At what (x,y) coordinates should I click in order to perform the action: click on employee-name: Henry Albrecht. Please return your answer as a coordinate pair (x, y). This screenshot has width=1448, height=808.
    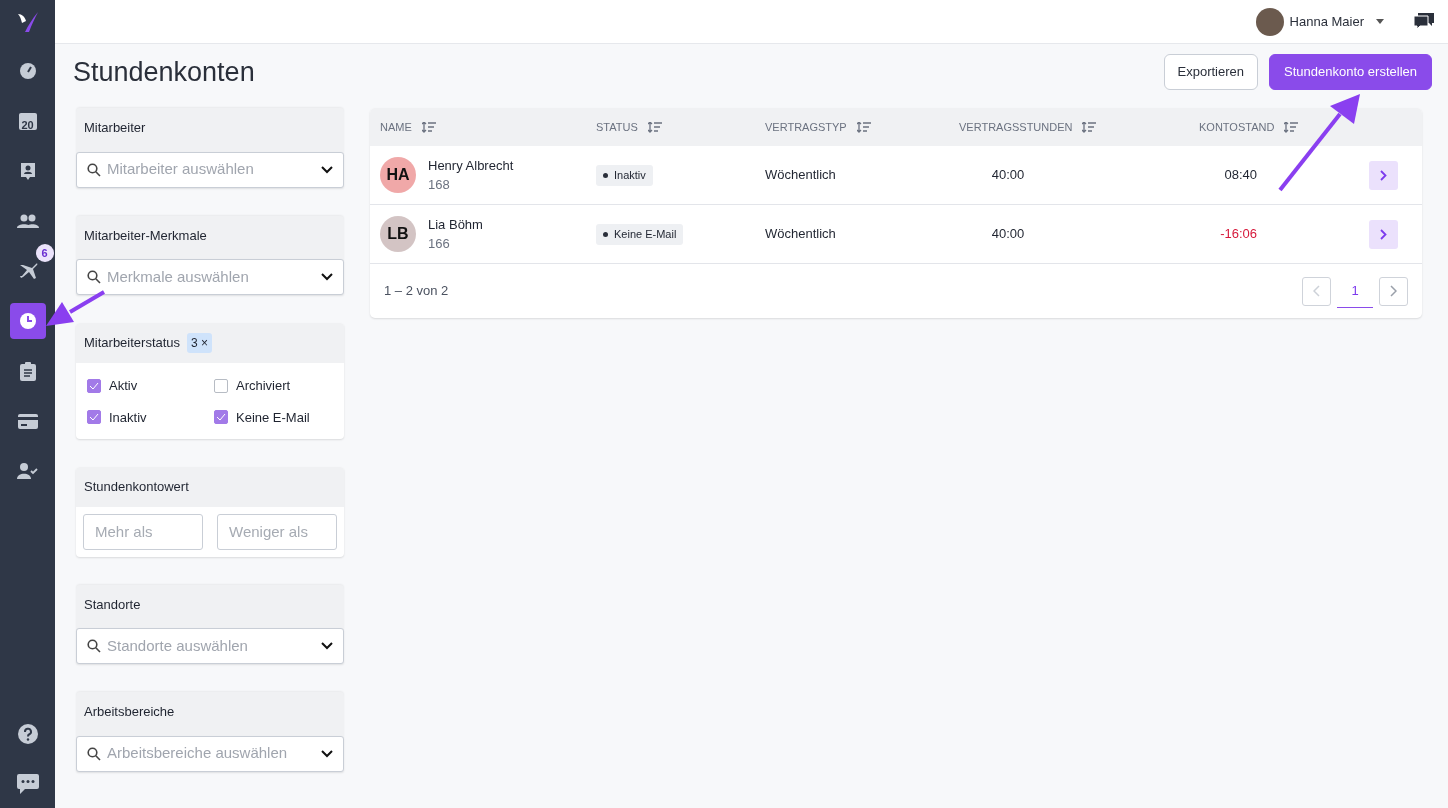
    Looking at the image, I should click on (471, 165).